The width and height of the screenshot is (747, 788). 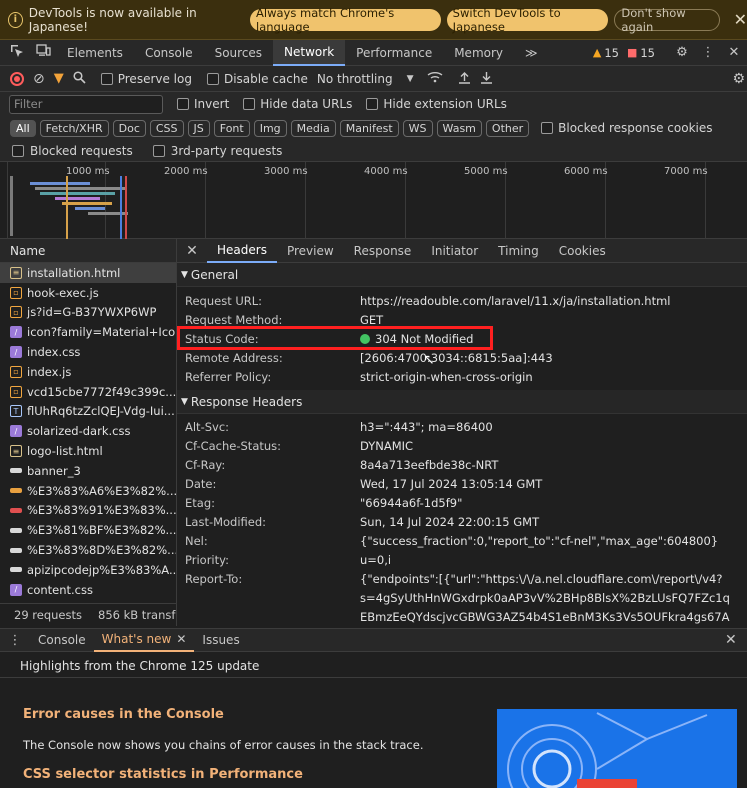 What do you see at coordinates (86, 104) in the screenshot?
I see `filter-input` at bounding box center [86, 104].